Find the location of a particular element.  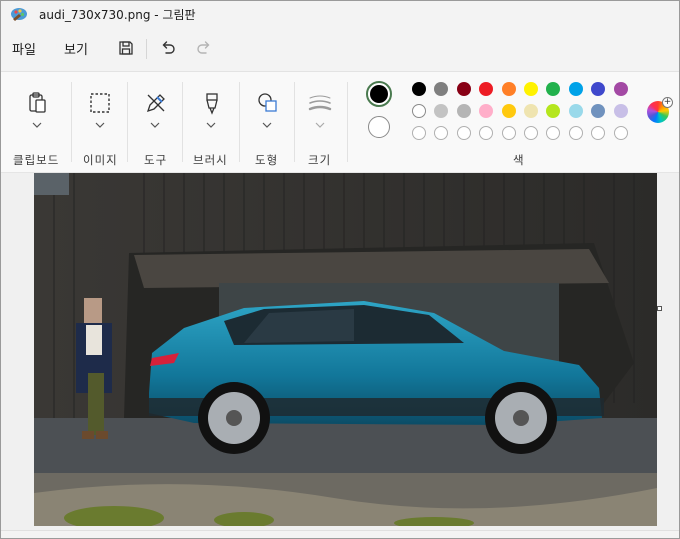

shapes-group: 도형 is located at coordinates (267, 122).